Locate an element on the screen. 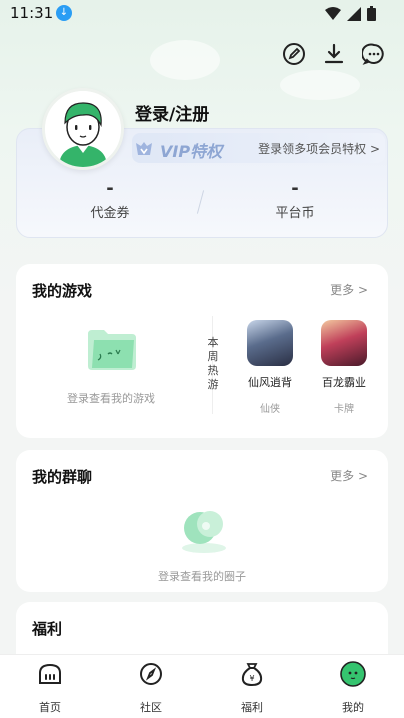 The width and height of the screenshot is (404, 718). my-games-title: 我的游戏 is located at coordinates (62, 291).